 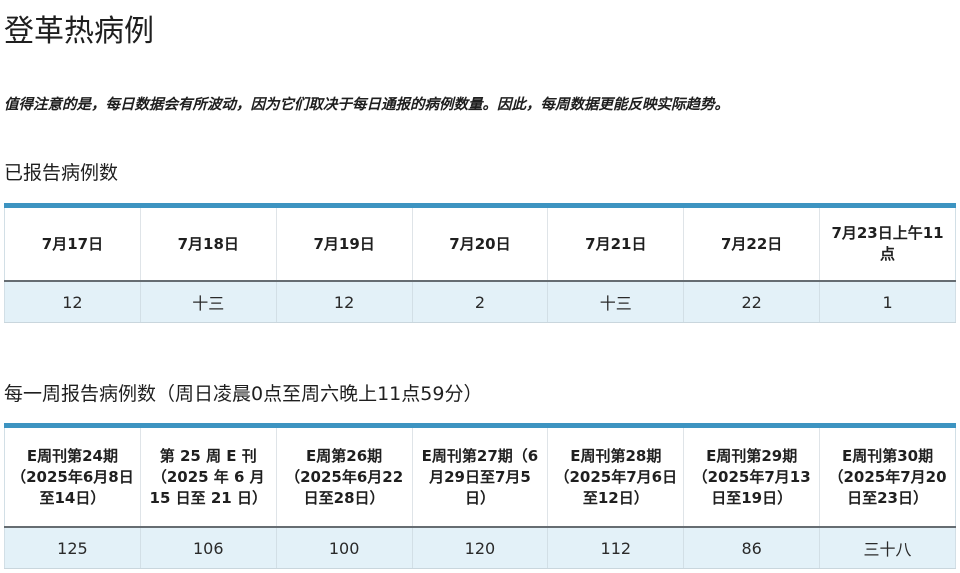 What do you see at coordinates (79, 31) in the screenshot?
I see `page-title: 登革热病例` at bounding box center [79, 31].